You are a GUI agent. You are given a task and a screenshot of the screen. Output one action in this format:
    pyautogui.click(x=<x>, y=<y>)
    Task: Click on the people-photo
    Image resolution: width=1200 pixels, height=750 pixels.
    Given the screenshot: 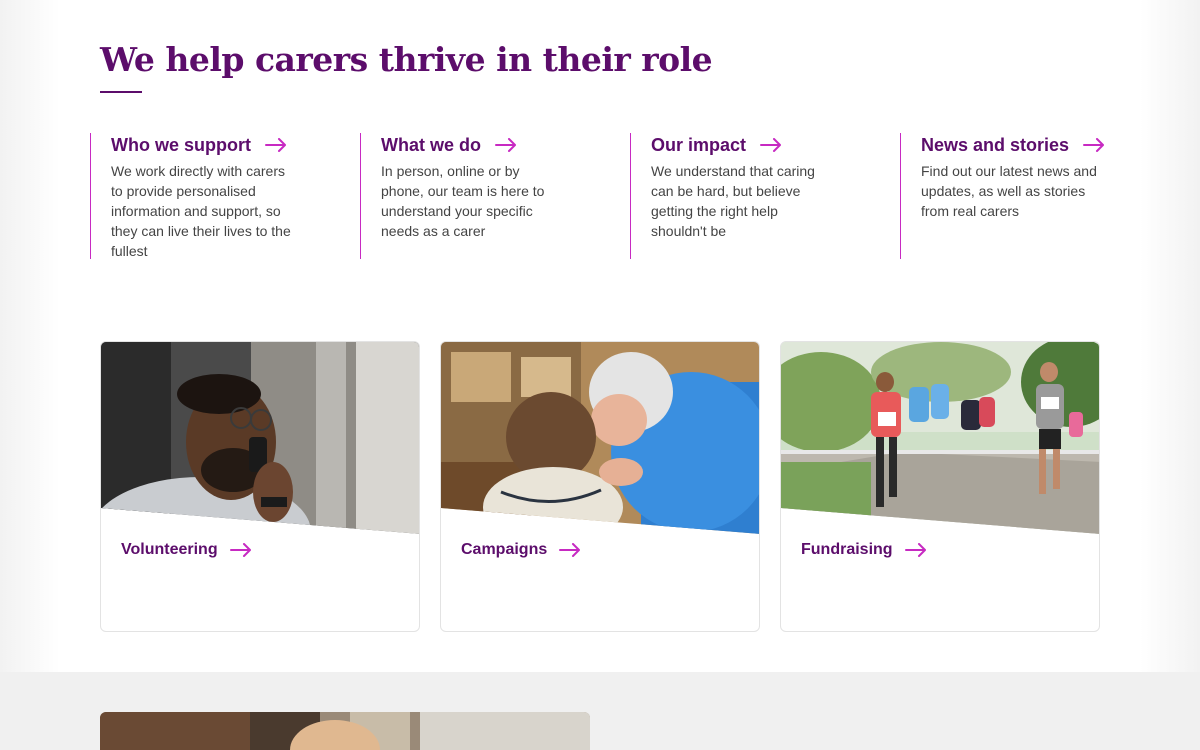 What is the action you would take?
    pyautogui.click(x=345, y=731)
    